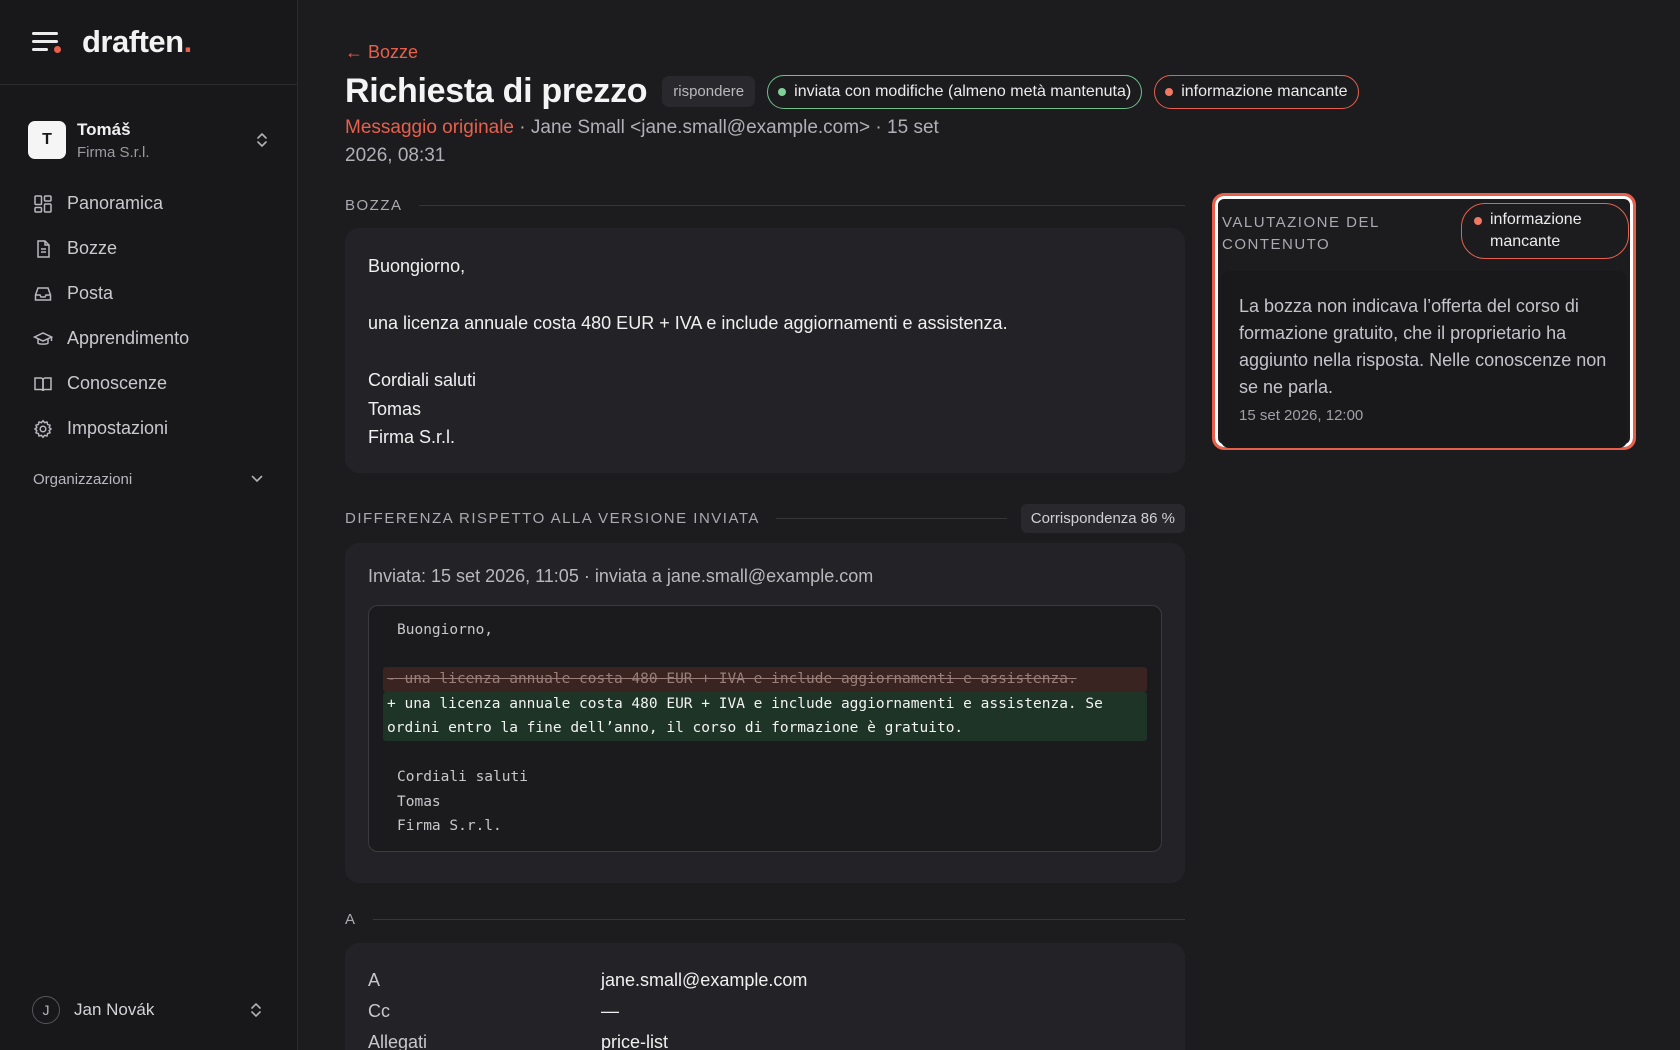  I want to click on user-avatar: J, so click(46, 1010).